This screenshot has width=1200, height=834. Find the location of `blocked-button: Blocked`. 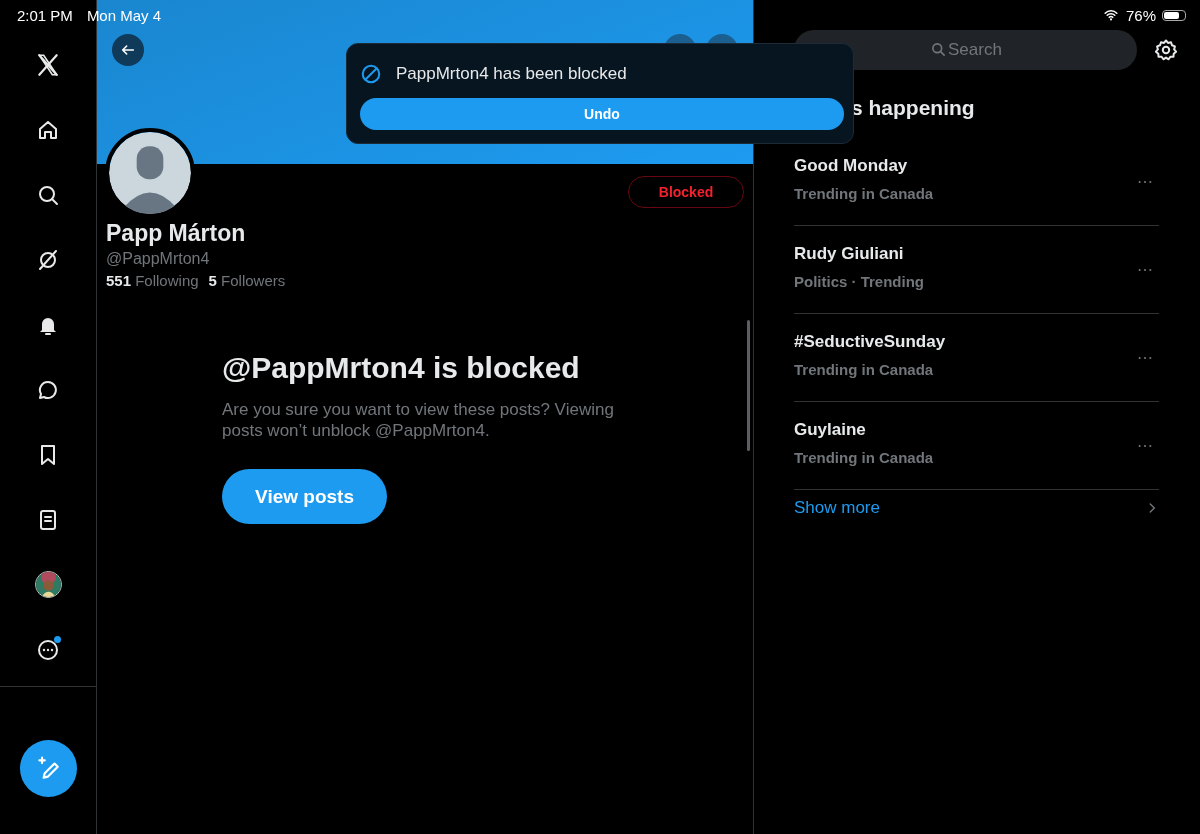

blocked-button: Blocked is located at coordinates (686, 192).